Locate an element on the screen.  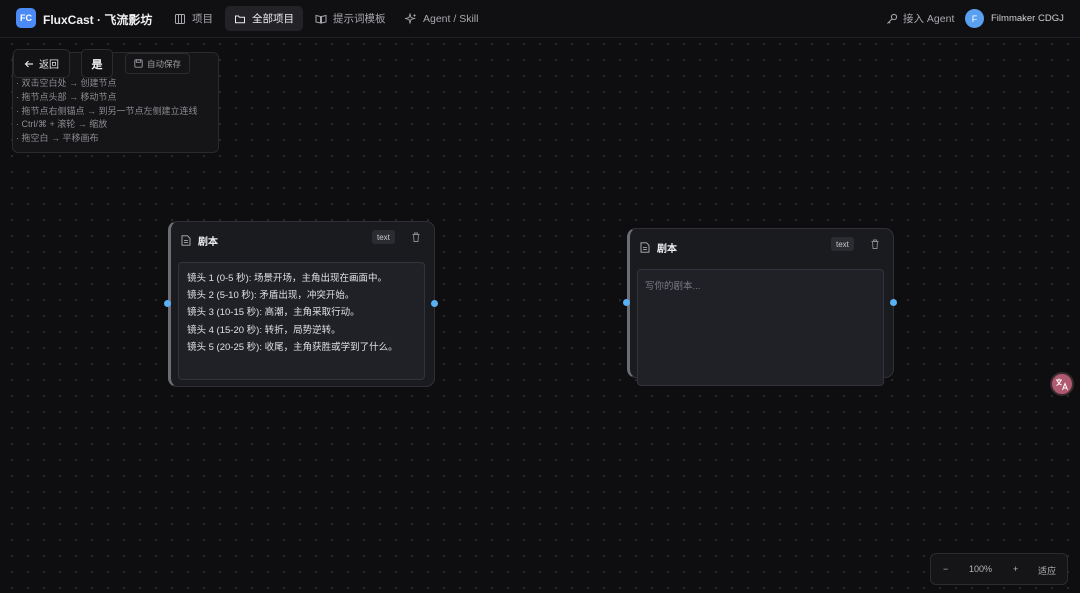
tab-prompt-templates: 提示词模板 is located at coordinates (350, 18).